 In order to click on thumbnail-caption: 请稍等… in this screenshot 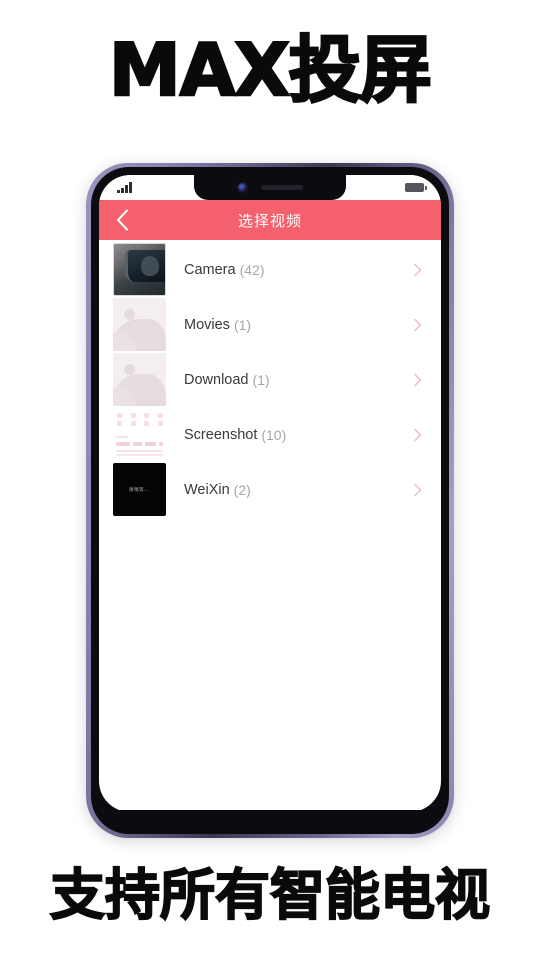, I will do `click(139, 490)`.